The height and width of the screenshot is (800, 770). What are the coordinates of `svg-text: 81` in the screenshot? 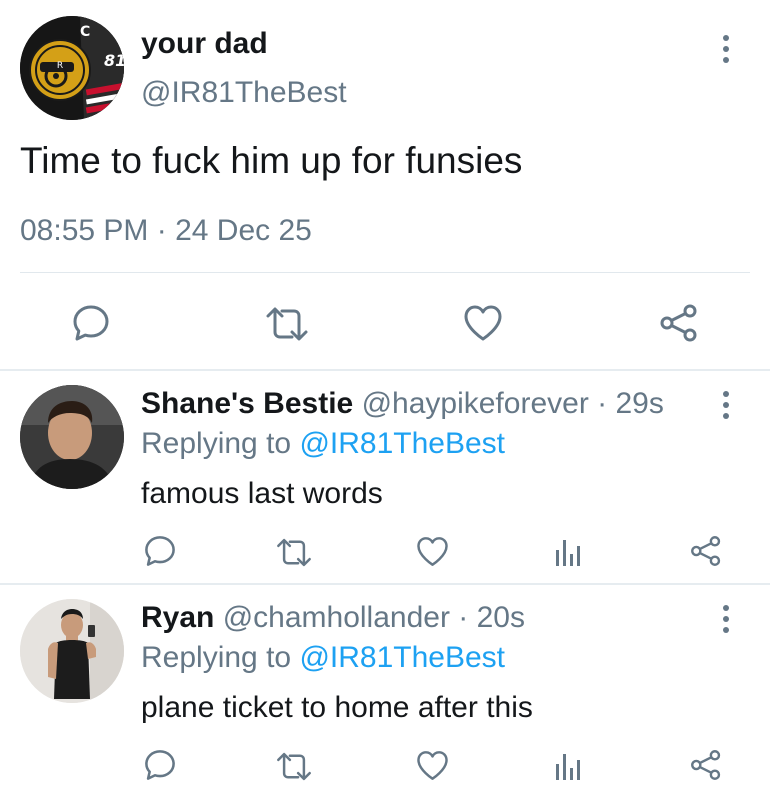 It's located at (114, 60).